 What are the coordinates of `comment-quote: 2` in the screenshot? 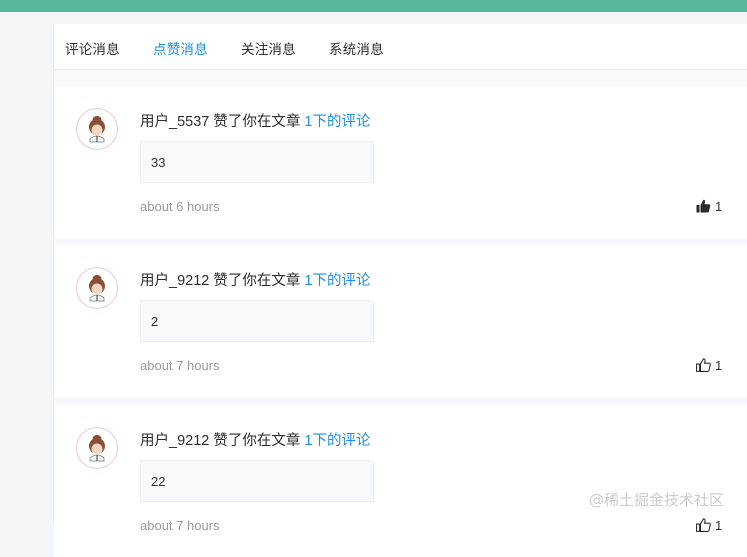 It's located at (257, 321).